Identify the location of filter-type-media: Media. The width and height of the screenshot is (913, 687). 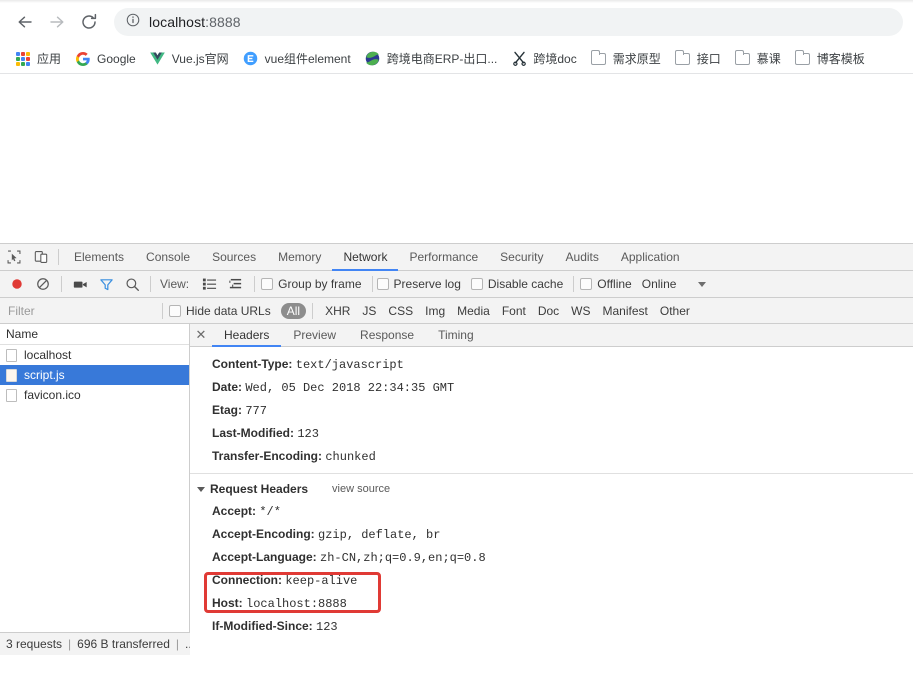
(473, 311).